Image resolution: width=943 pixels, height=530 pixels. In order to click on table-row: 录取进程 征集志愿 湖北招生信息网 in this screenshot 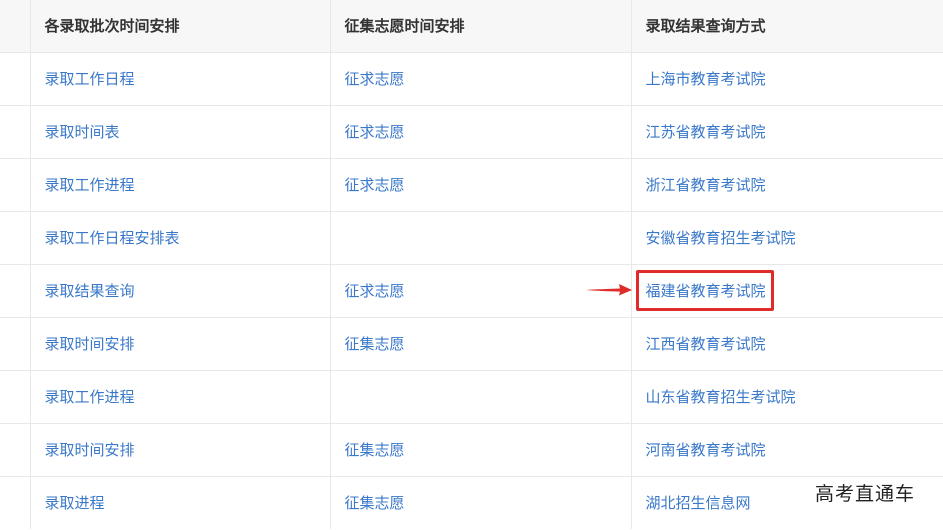, I will do `click(471, 502)`.